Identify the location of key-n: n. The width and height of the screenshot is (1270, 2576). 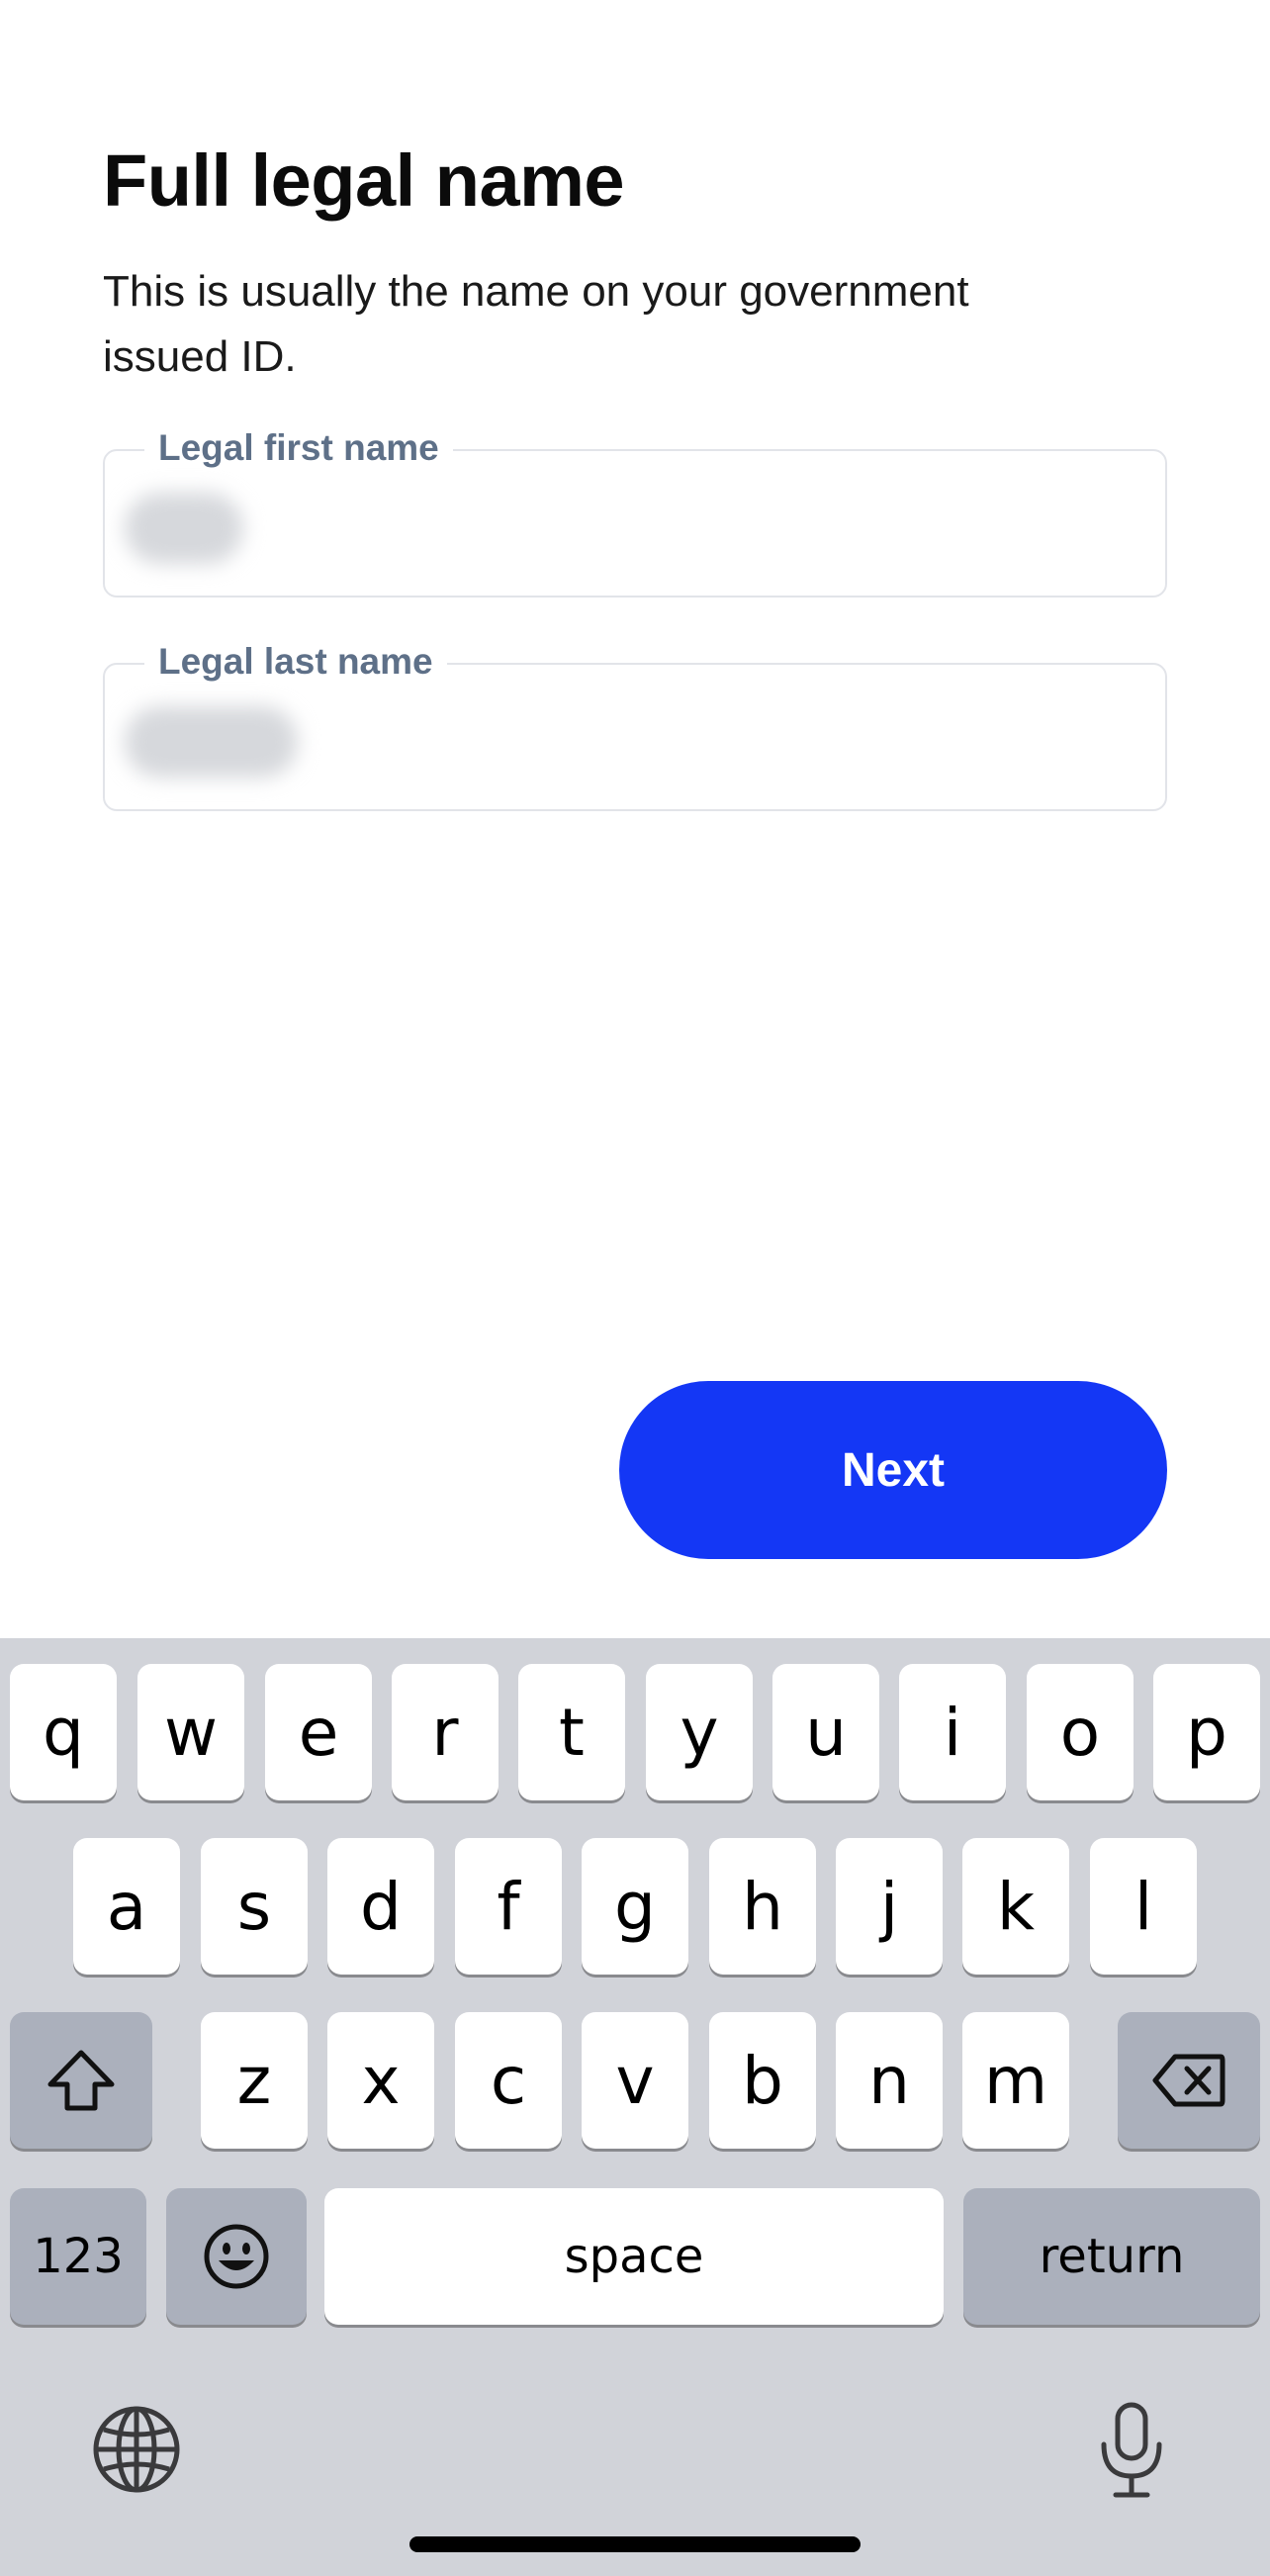
(890, 2080).